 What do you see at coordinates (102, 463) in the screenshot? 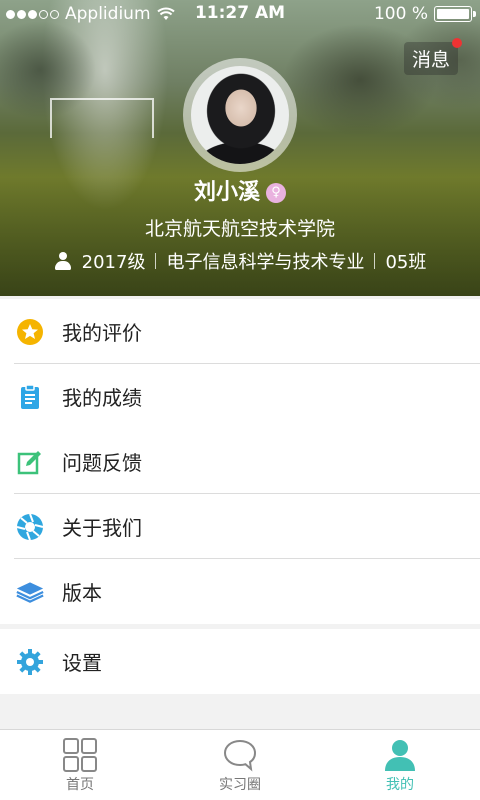
I see `menu-label: 问题反馈` at bounding box center [102, 463].